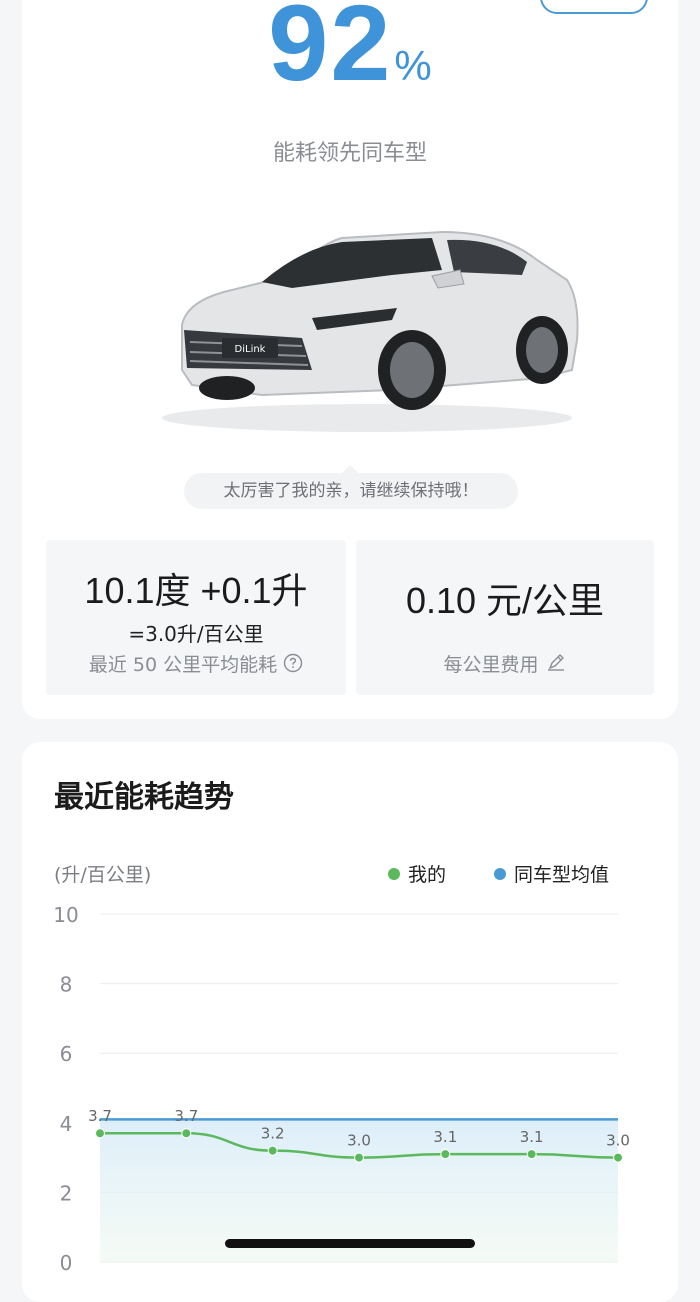 The height and width of the screenshot is (1302, 700). I want to click on y-tick-label: 6, so click(66, 1054).